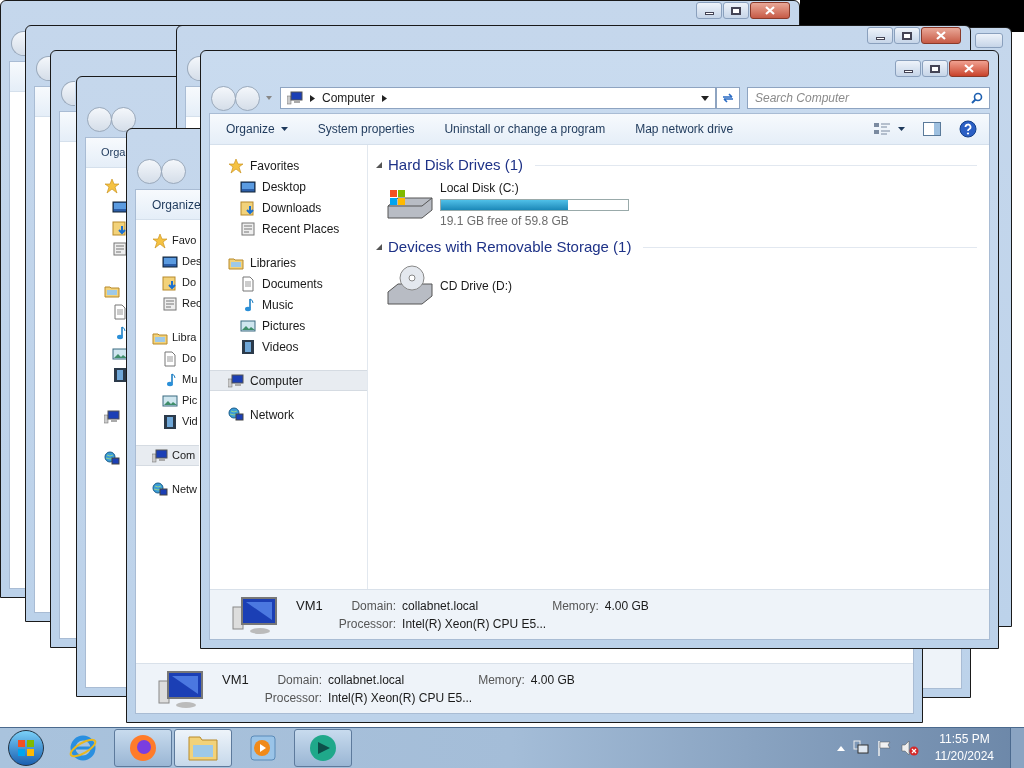 The image size is (1024, 768). I want to click on nav-item: Netw, so click(167, 489).